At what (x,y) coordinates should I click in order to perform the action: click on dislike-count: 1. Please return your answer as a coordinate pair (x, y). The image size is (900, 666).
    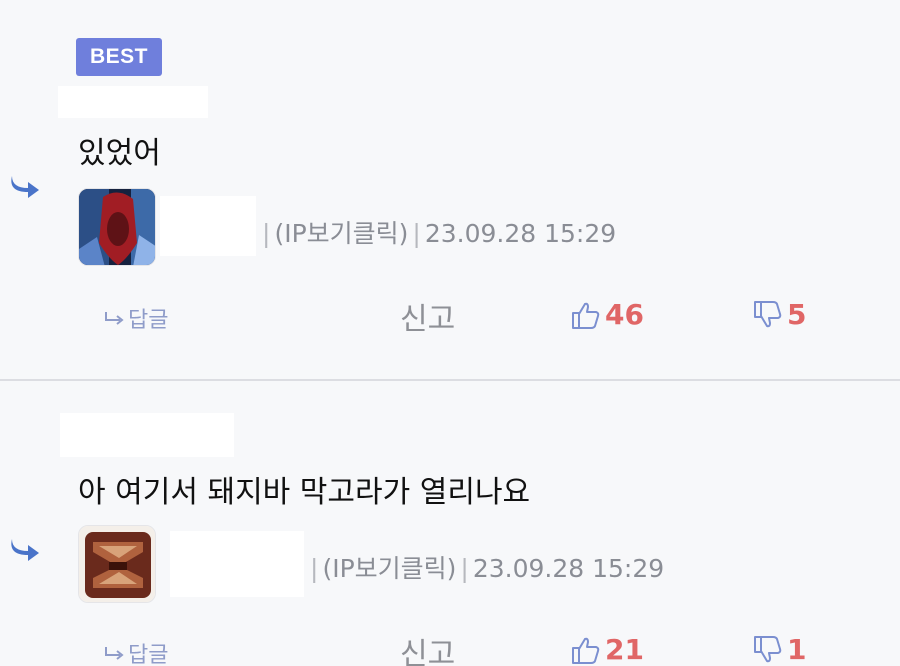
    Looking at the image, I should click on (797, 649).